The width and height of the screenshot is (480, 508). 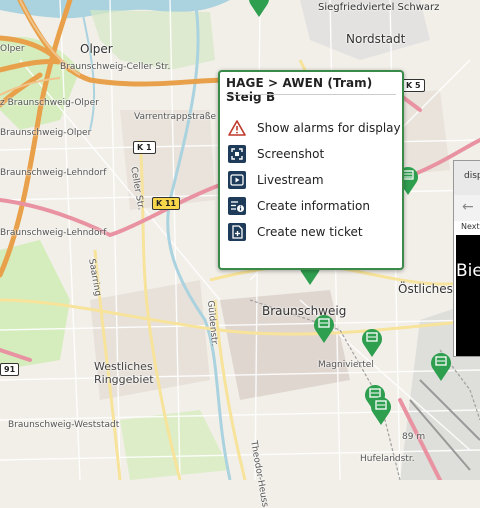 I want to click on map-label-nordstadt: Nordstadt, so click(x=376, y=39).